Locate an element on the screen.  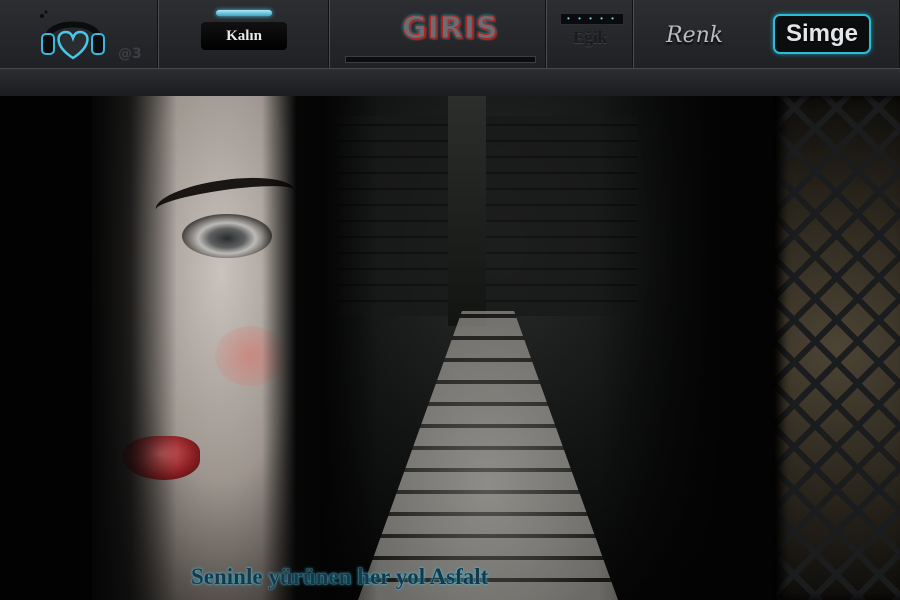
bold-button: Kalın is located at coordinates (244, 36).